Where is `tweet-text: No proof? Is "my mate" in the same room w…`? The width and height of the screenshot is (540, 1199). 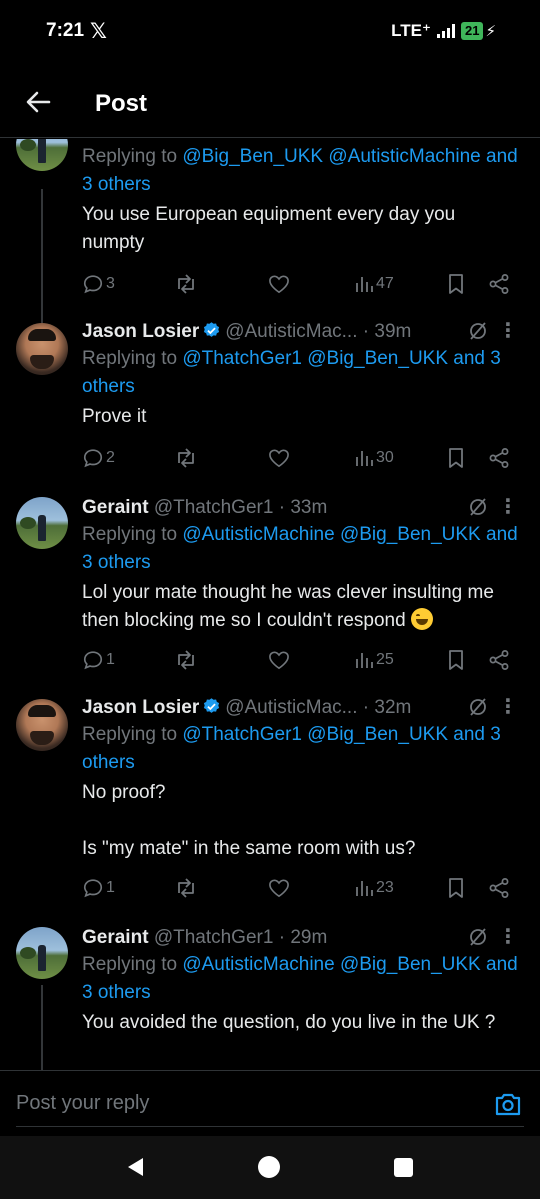
tweet-text: No proof? Is "my mate" in the same room w… is located at coordinates (249, 820).